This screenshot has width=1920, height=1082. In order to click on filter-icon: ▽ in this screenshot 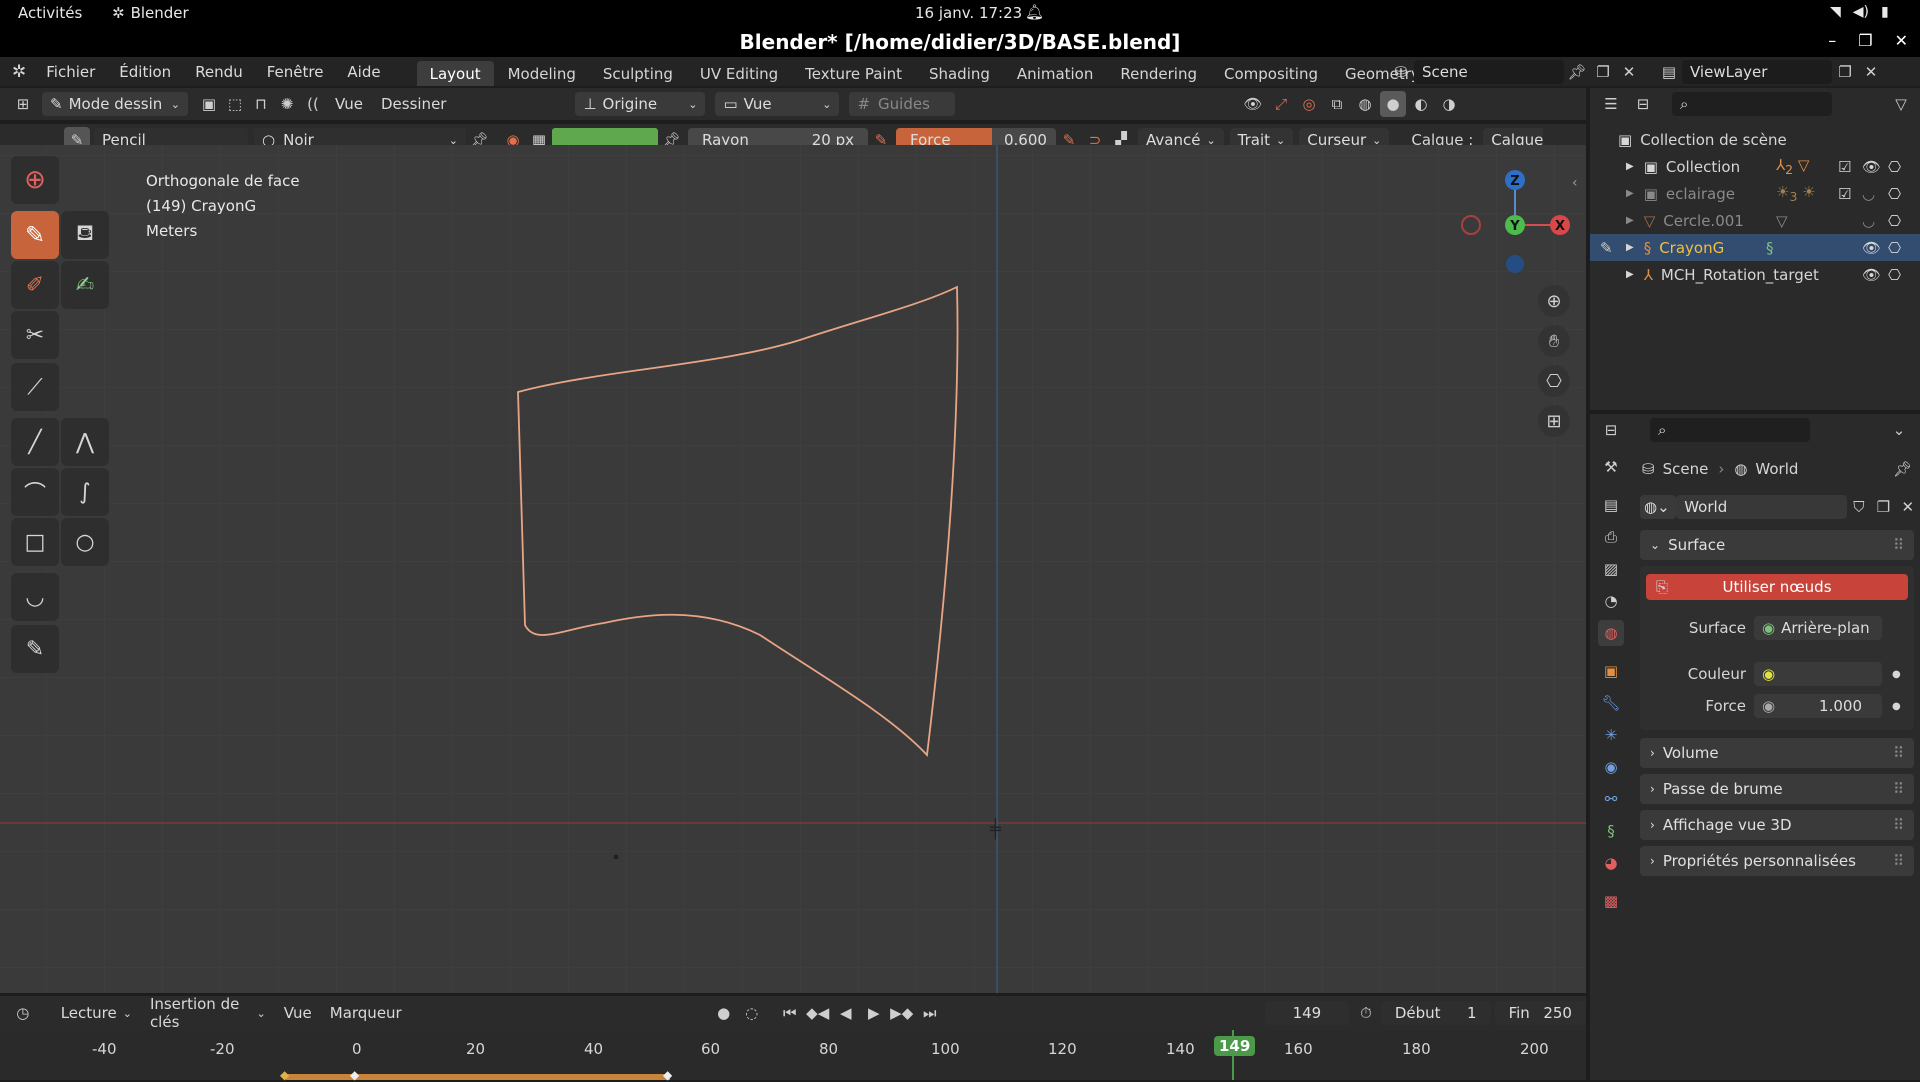, I will do `click(1901, 104)`.